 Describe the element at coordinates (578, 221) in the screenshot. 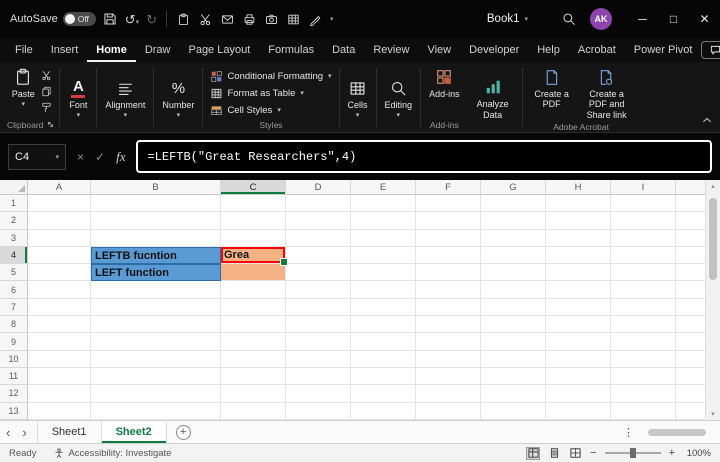

I see `cell-H2` at that location.